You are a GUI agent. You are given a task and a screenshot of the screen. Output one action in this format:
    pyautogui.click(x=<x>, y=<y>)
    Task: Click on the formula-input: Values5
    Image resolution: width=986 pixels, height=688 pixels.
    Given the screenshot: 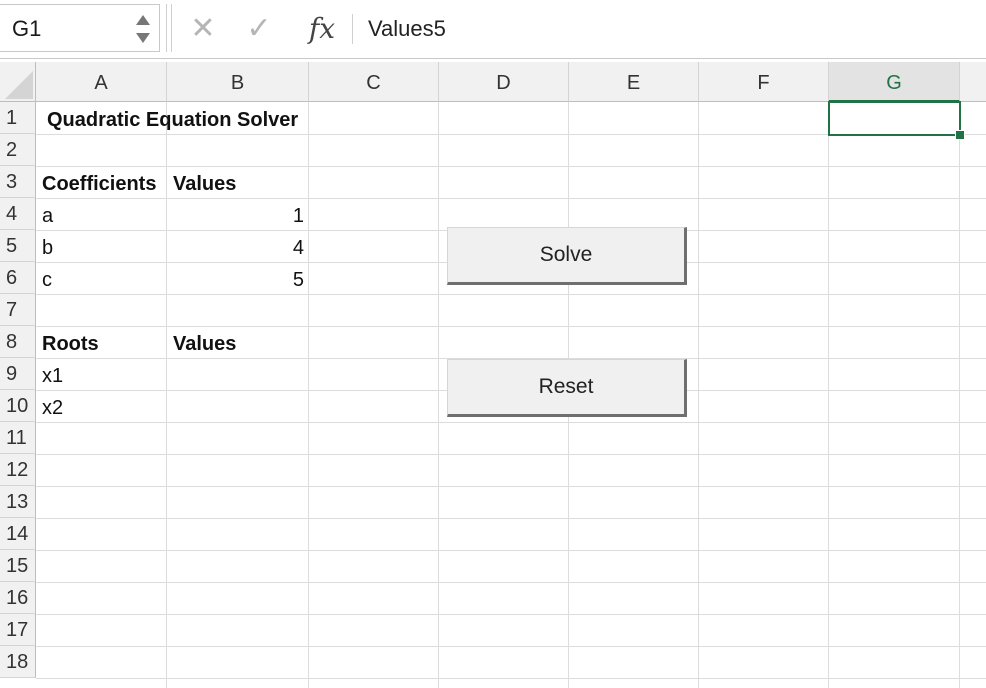 What is the action you would take?
    pyautogui.click(x=407, y=29)
    